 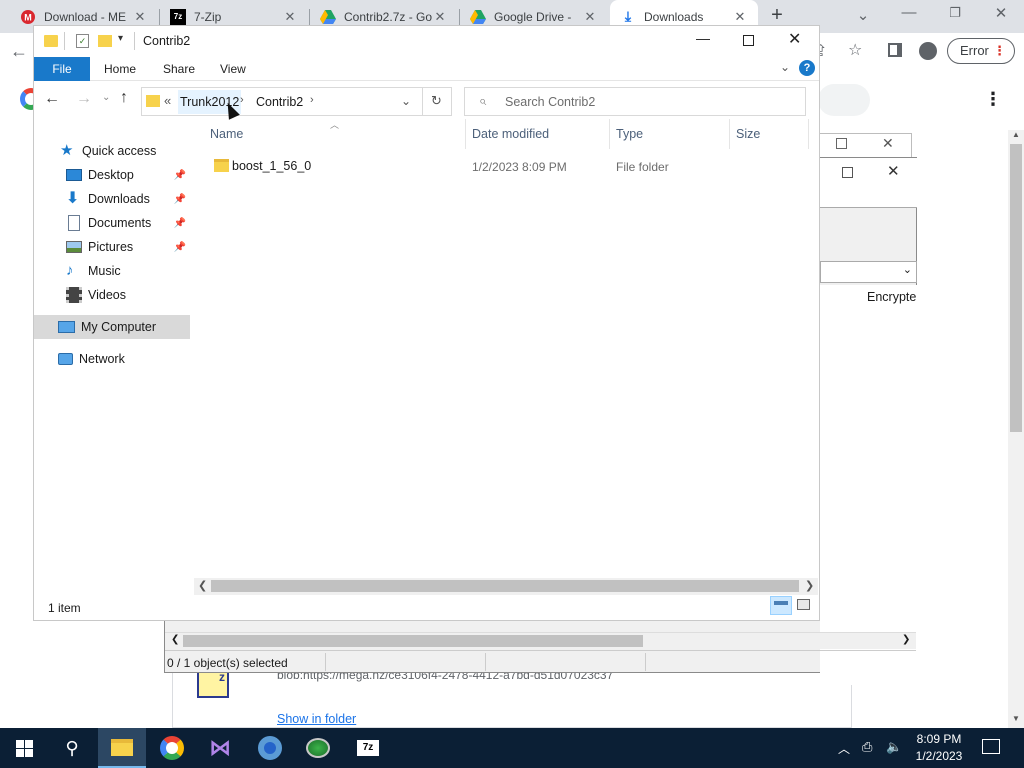 What do you see at coordinates (413, 641) in the screenshot?
I see `dialog-scroll-thumb` at bounding box center [413, 641].